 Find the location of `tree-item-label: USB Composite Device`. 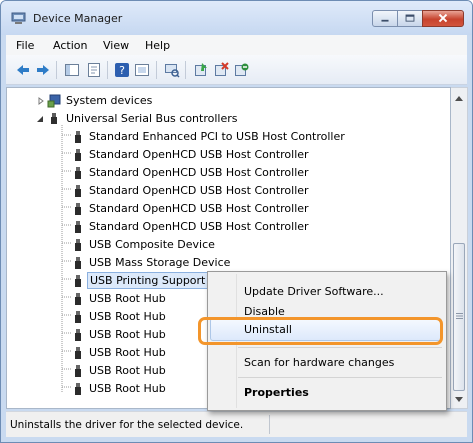

tree-item-label: USB Composite Device is located at coordinates (152, 244).